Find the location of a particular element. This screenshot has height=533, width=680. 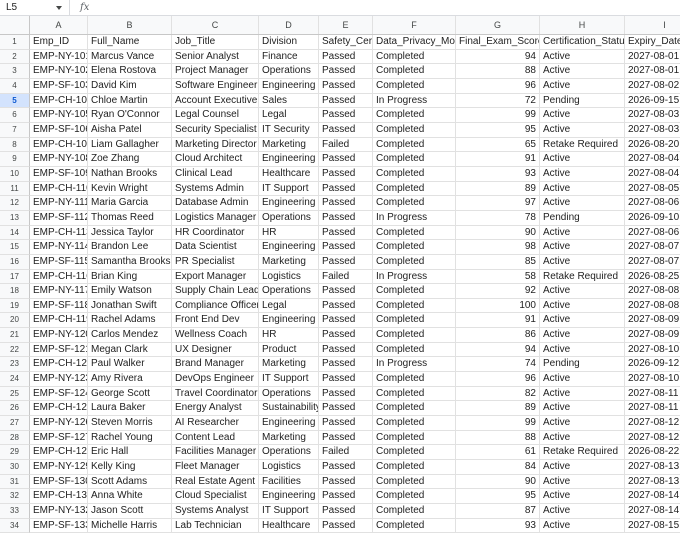

table-cell: 2027-08-11 is located at coordinates (652, 409).